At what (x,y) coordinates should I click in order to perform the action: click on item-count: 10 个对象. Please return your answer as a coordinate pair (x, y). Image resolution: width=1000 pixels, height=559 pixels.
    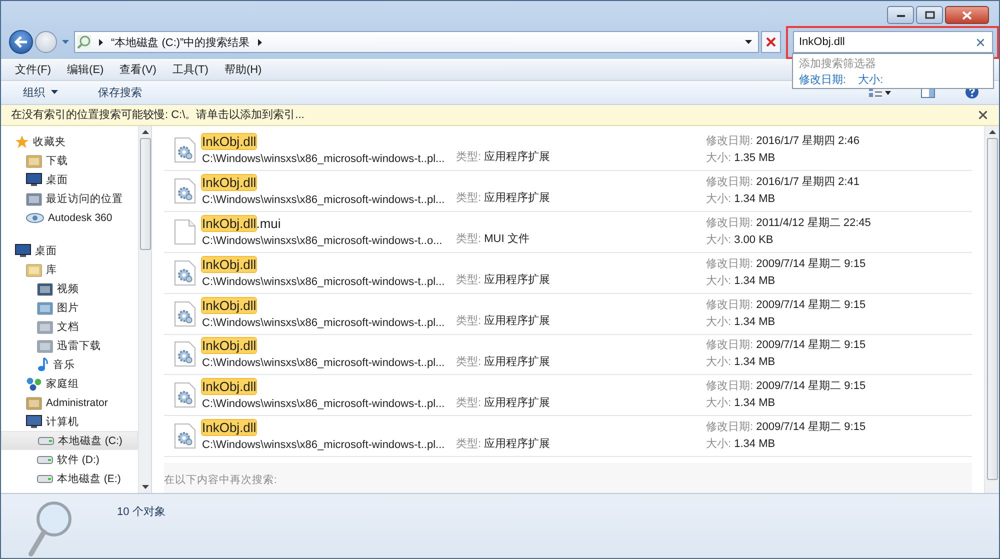
    Looking at the image, I should click on (141, 512).